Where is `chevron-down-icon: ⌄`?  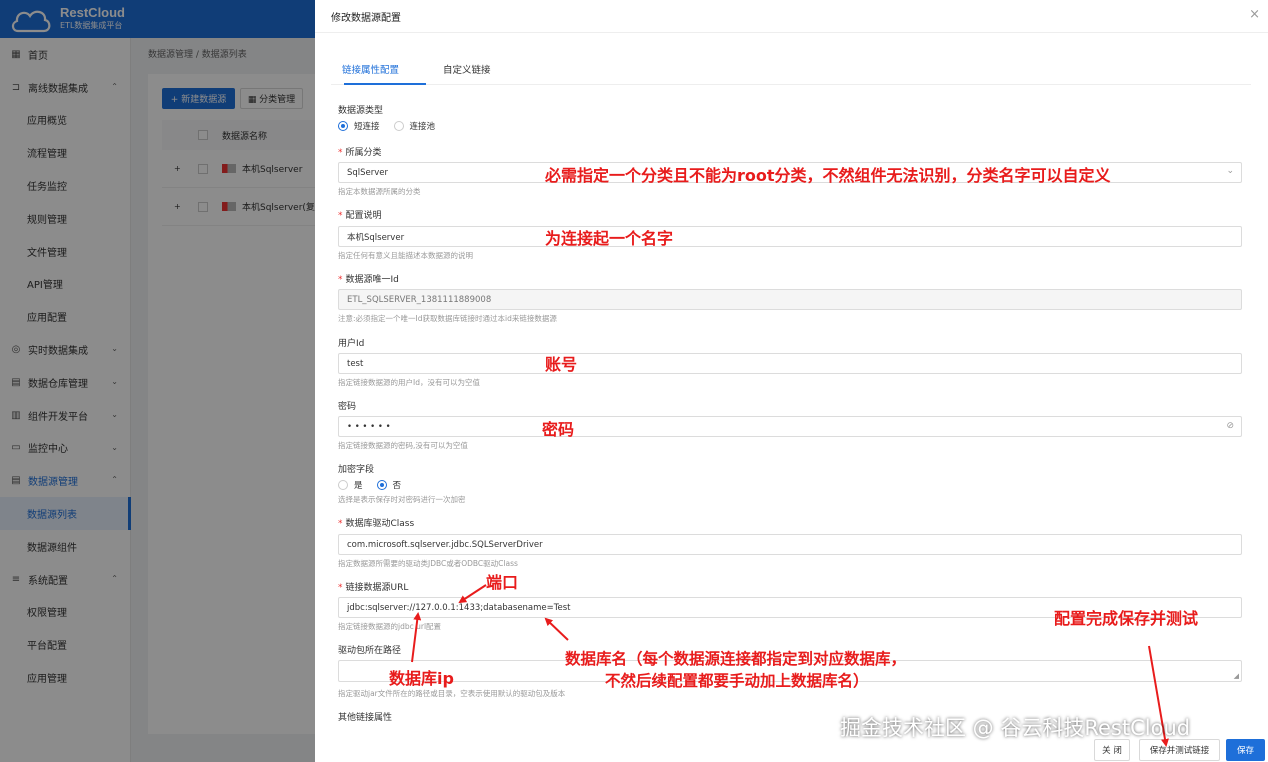 chevron-down-icon: ⌄ is located at coordinates (1230, 171).